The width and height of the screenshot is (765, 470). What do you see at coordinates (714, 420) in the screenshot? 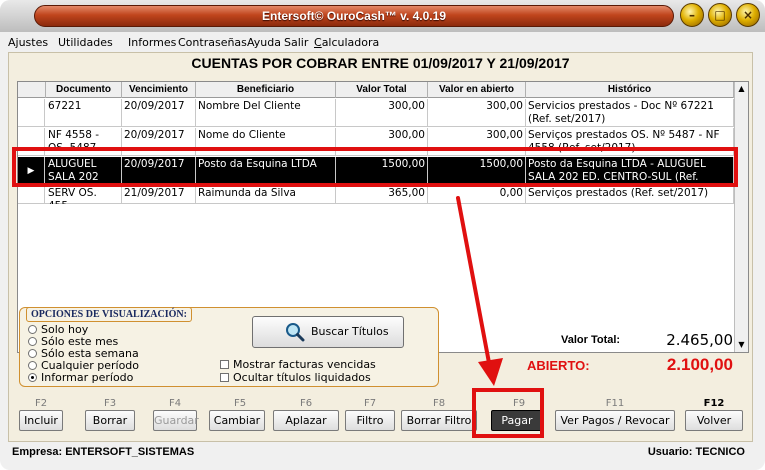
I see `volver-button: Volver` at bounding box center [714, 420].